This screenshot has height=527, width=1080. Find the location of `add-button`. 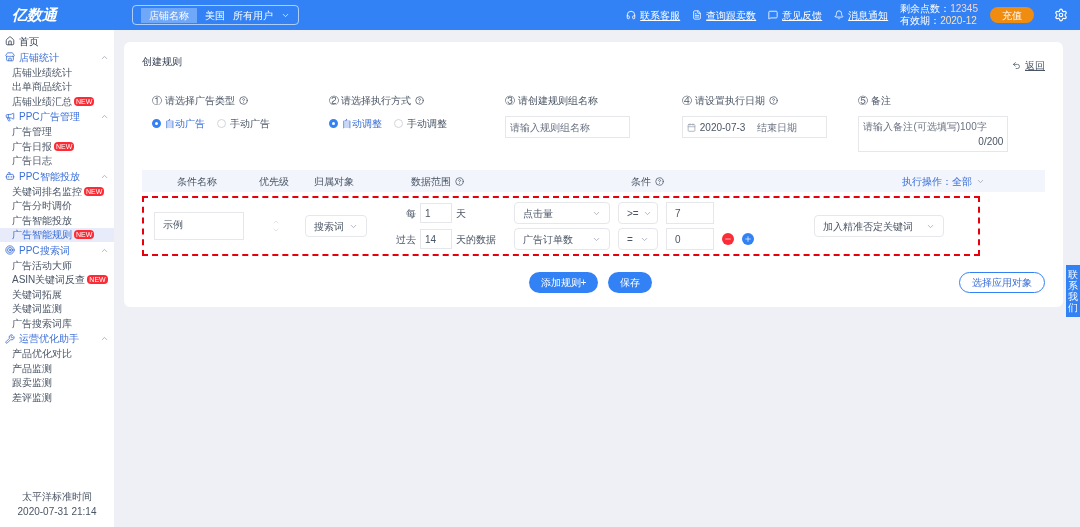

add-button is located at coordinates (748, 239).